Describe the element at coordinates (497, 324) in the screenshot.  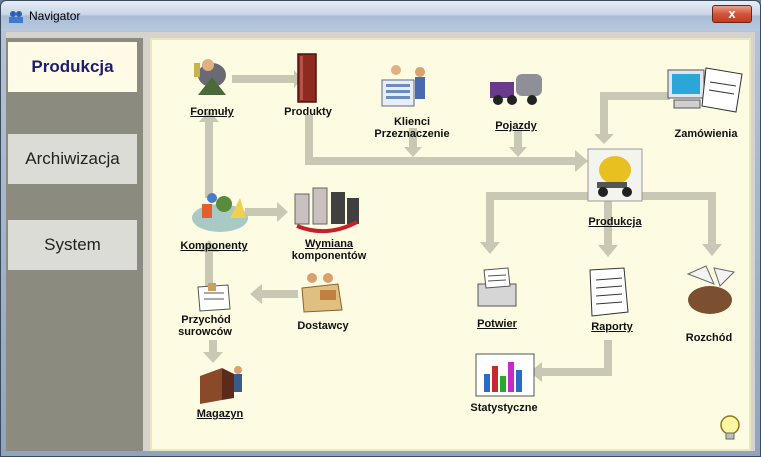
I see `potwier-label: Potwier` at that location.